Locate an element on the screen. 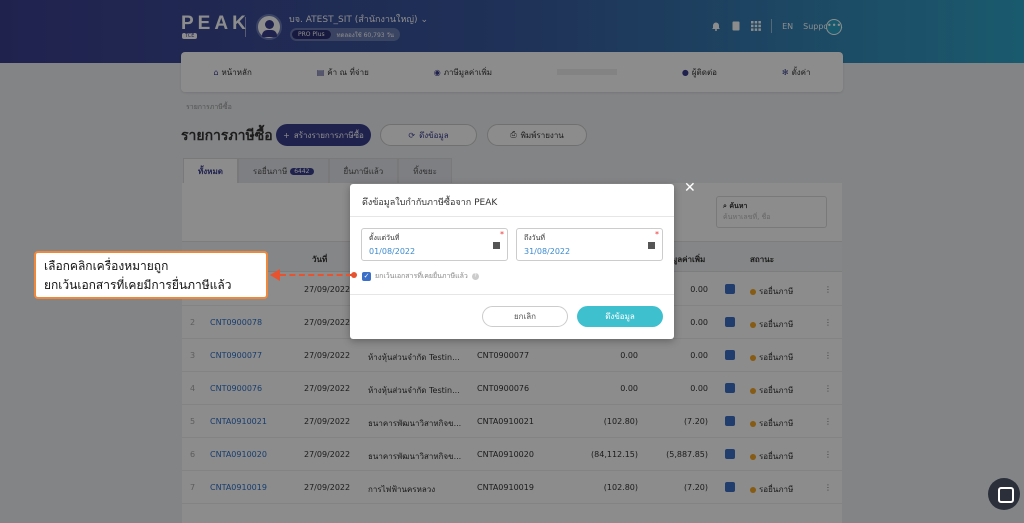  from-date-value: 01/08/2022 is located at coordinates (392, 251).